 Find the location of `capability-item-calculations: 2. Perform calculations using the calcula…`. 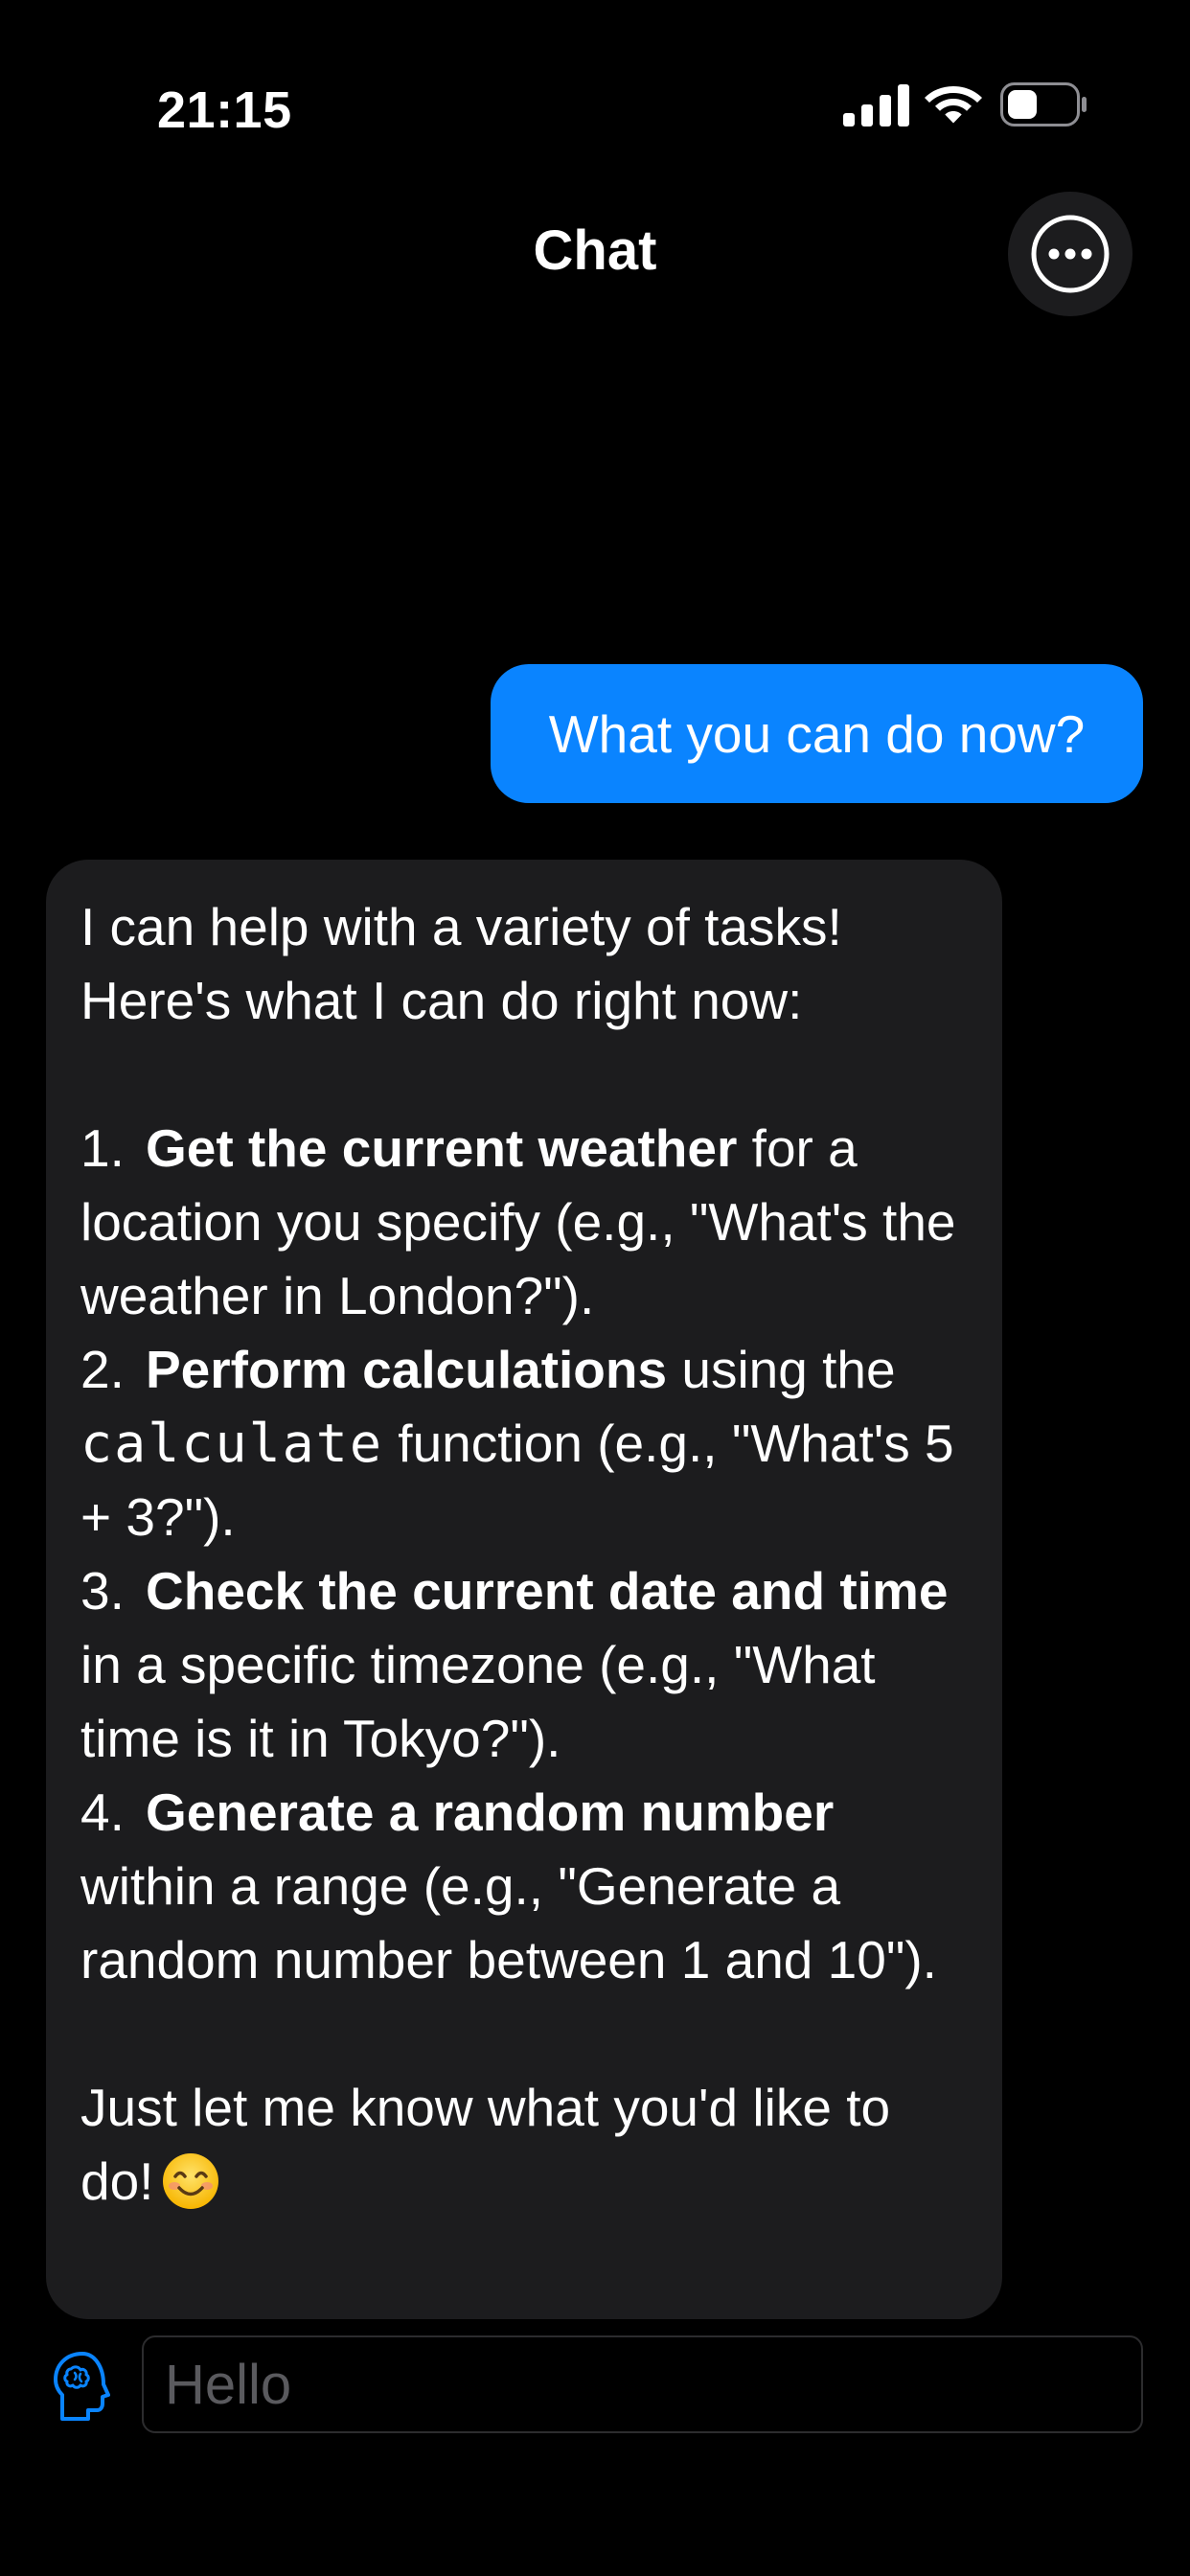

capability-item-calculations: 2. Perform calculations using the calcula… is located at coordinates (524, 1443).